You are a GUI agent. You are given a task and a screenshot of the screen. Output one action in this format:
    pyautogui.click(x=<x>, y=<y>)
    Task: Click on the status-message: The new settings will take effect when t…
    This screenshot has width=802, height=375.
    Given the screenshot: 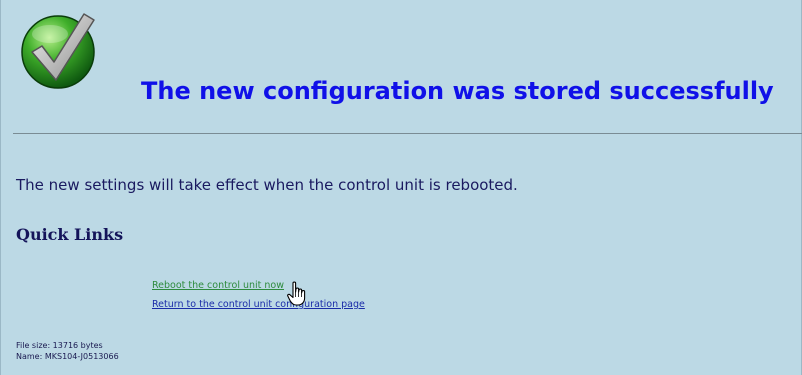 What is the action you would take?
    pyautogui.click(x=267, y=185)
    